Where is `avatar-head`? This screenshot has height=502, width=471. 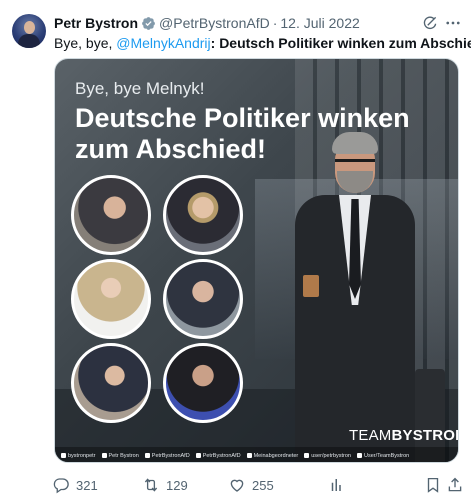 avatar-head is located at coordinates (29, 27).